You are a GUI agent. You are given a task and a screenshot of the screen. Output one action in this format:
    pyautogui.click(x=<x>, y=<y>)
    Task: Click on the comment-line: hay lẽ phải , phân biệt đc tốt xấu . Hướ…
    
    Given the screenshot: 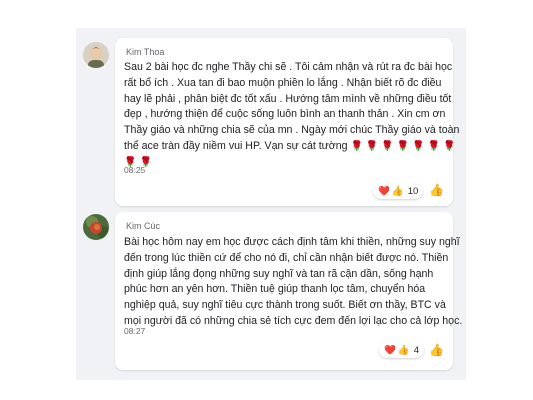 What is the action you would take?
    pyautogui.click(x=288, y=98)
    